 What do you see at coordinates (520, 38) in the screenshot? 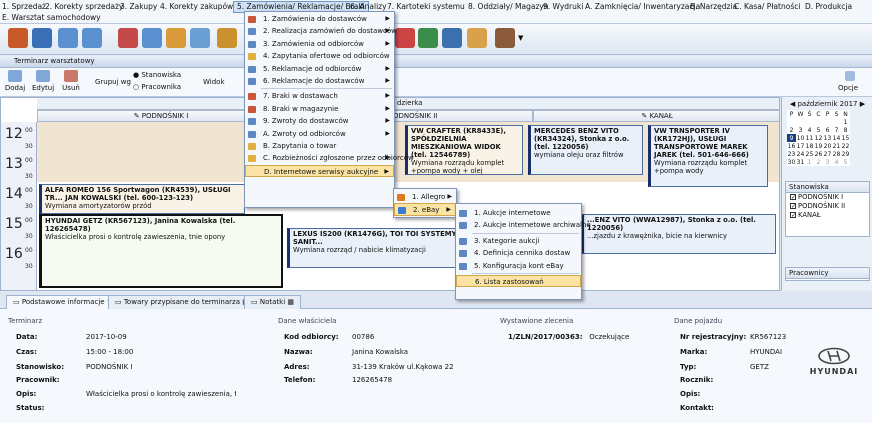
I see `chevron-down-icon: ▼` at bounding box center [520, 38].